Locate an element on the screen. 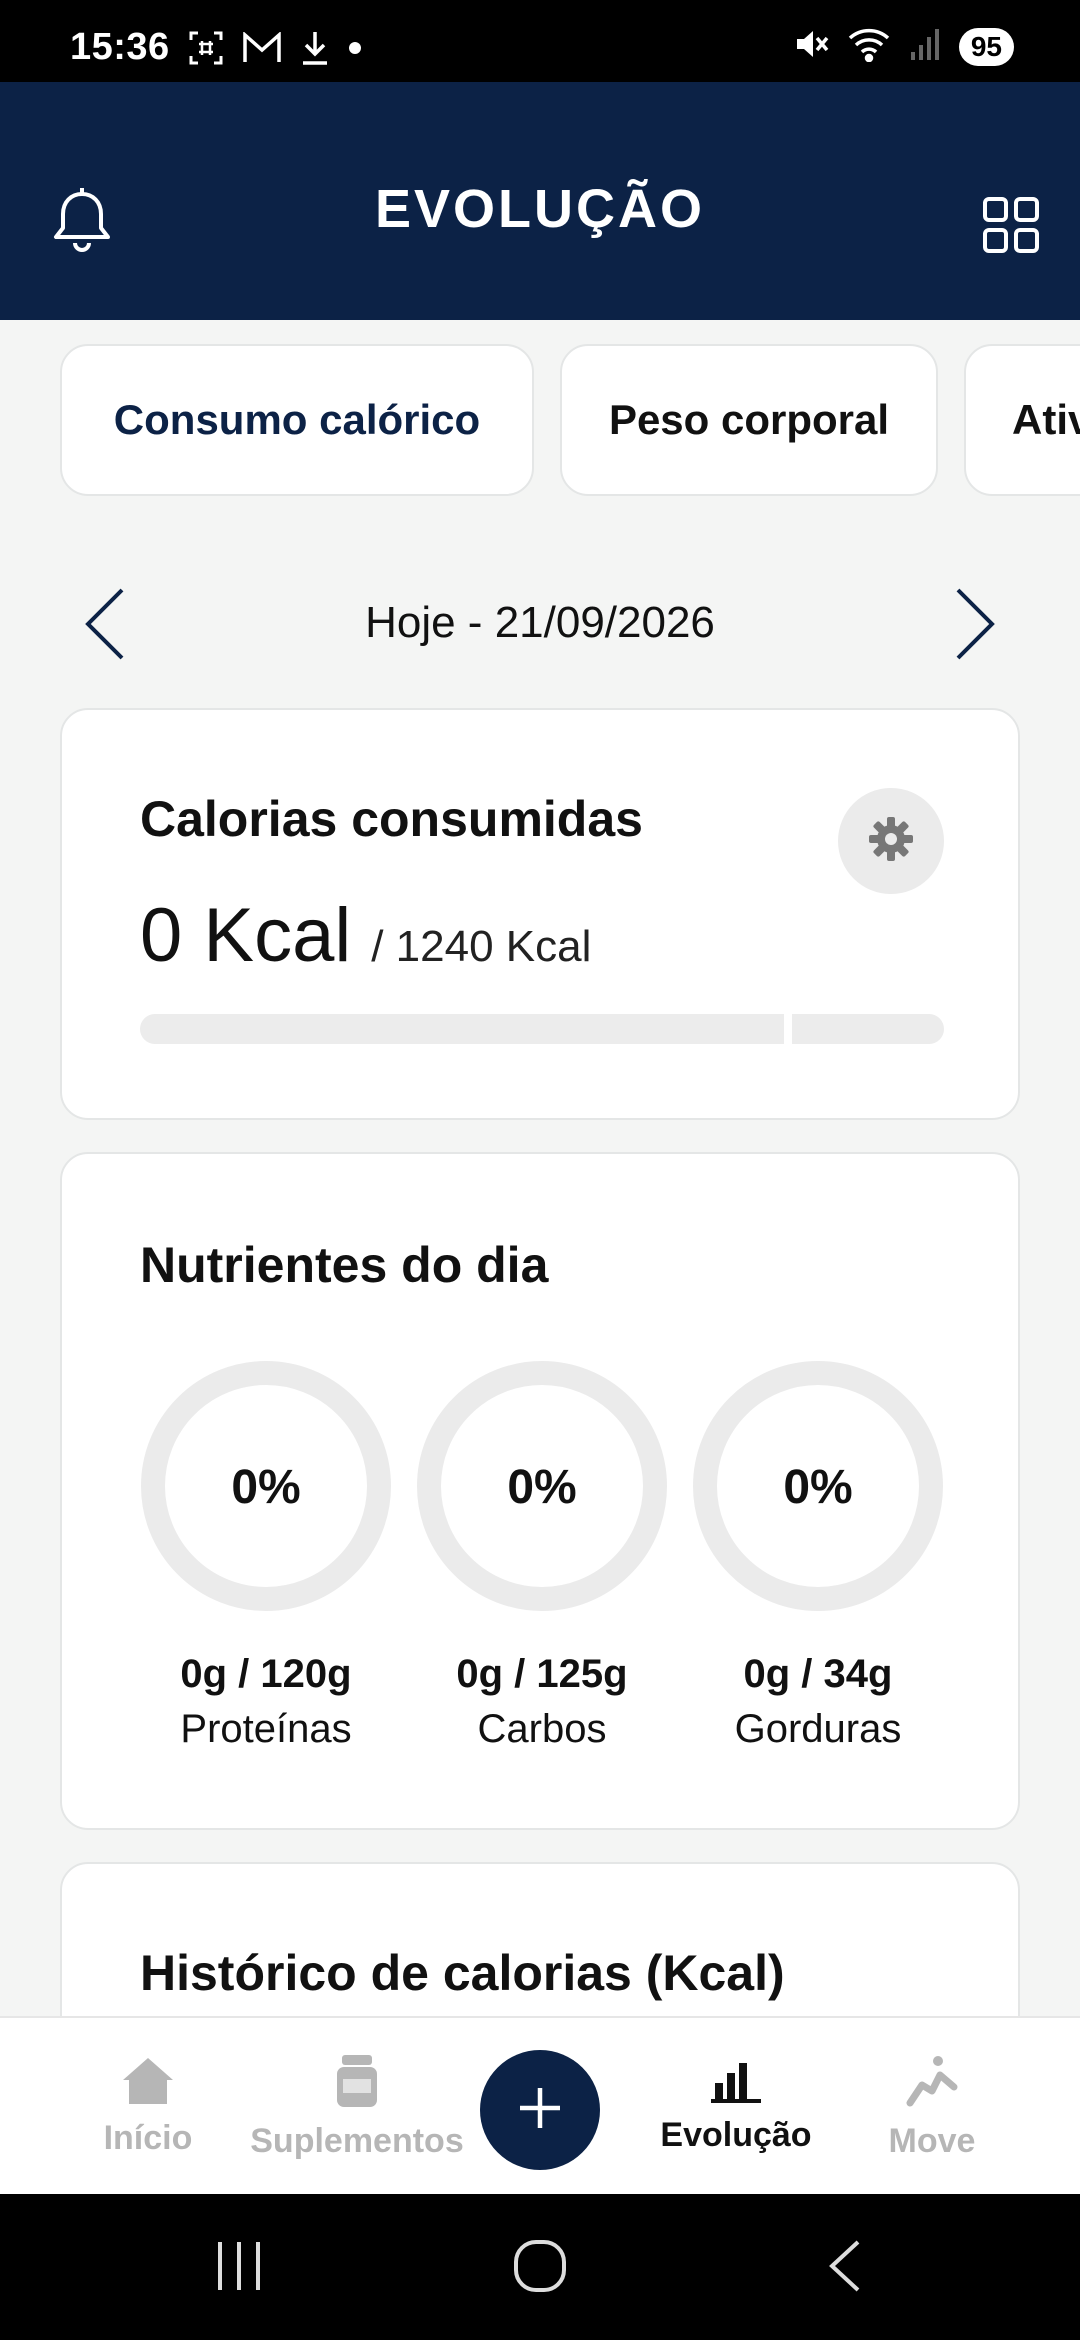 The width and height of the screenshot is (1080, 2340). calorie-history-title: Histórico de calorias (Kcal) is located at coordinates (462, 1973).